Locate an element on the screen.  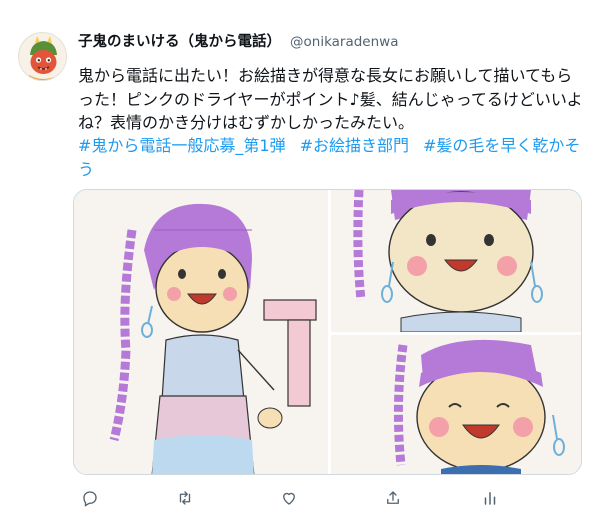
media-image-smiling-closeup is located at coordinates (456, 404).